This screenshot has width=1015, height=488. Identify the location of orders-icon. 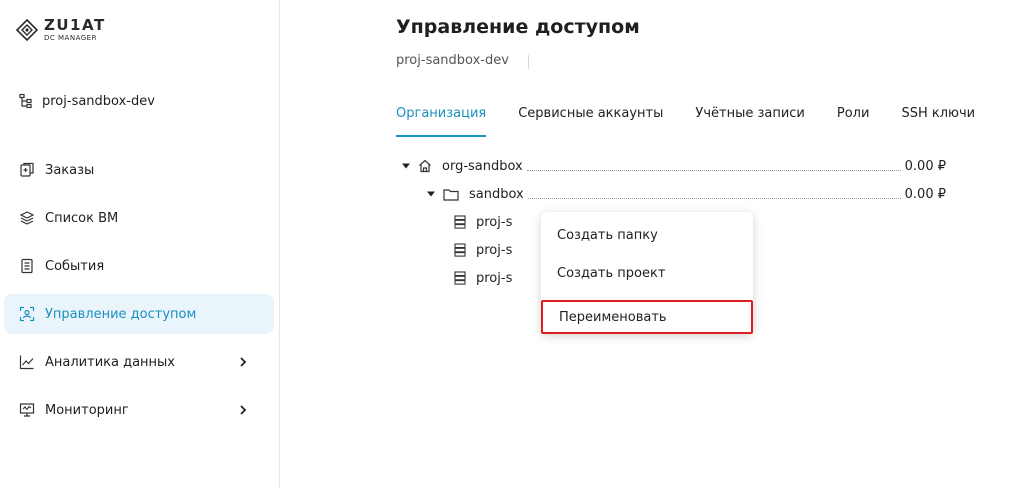
(27, 169).